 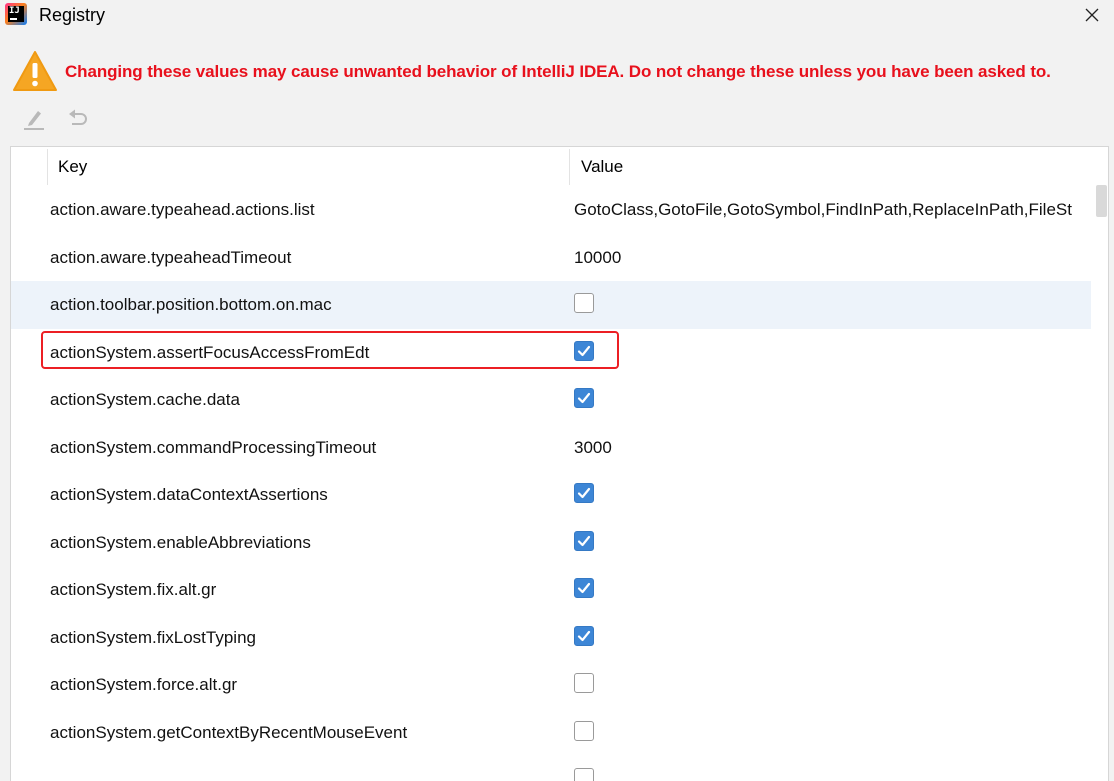 I want to click on table-header: Key Value, so click(x=552, y=167).